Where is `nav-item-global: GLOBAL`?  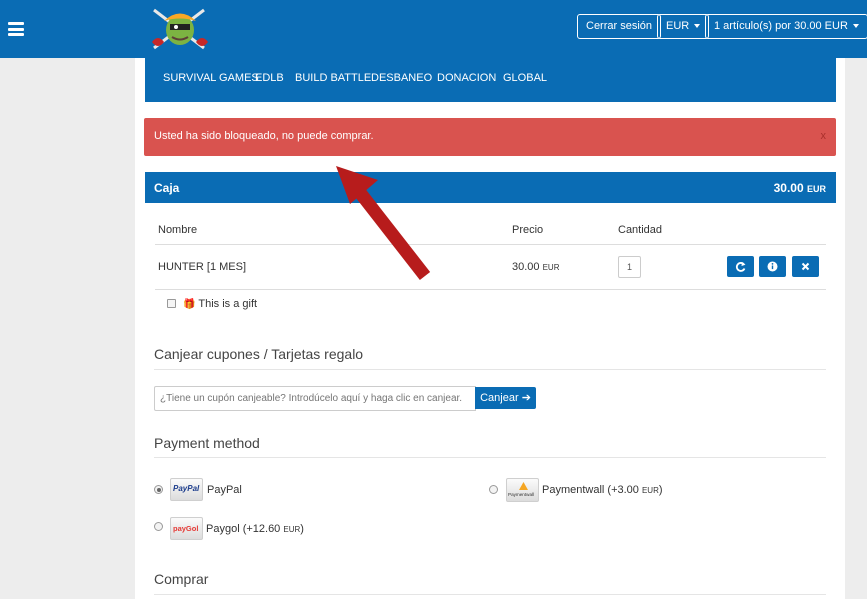 nav-item-global: GLOBAL is located at coordinates (525, 78).